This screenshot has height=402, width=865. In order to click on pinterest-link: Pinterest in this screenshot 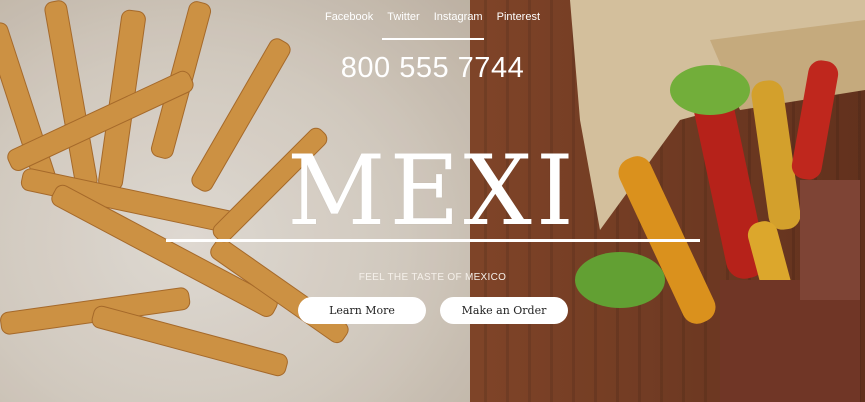, I will do `click(518, 17)`.